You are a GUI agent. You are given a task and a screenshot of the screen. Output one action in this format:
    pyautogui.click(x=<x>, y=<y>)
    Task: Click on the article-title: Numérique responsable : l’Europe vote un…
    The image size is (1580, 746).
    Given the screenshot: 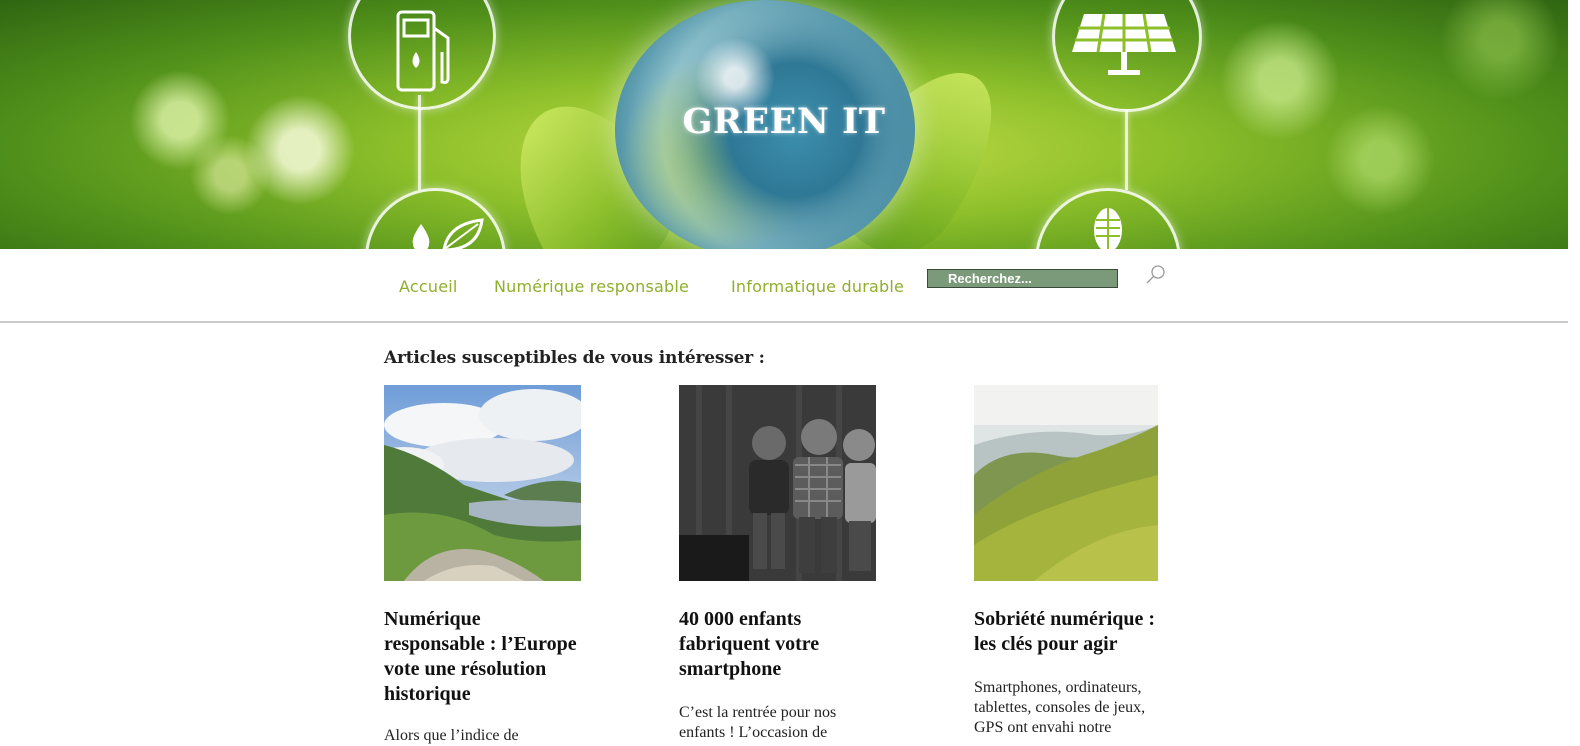 What is the action you would take?
    pyautogui.click(x=484, y=657)
    